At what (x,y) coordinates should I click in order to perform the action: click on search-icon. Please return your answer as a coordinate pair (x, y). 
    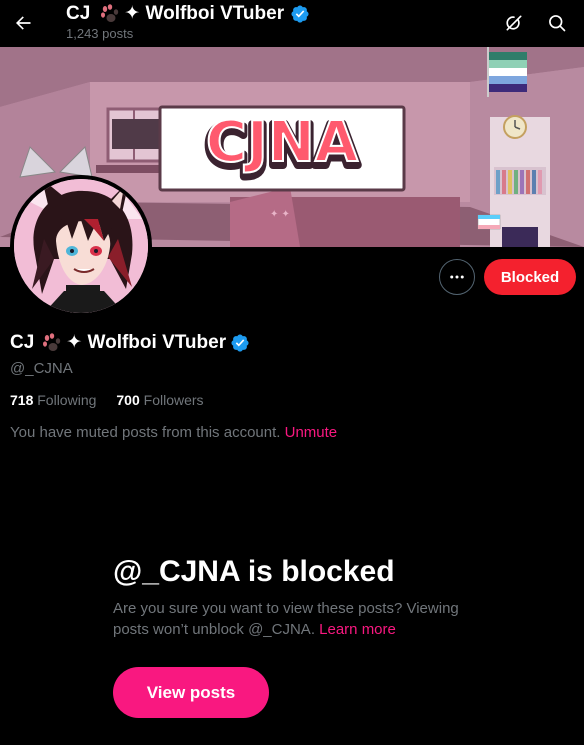
    Looking at the image, I should click on (557, 23).